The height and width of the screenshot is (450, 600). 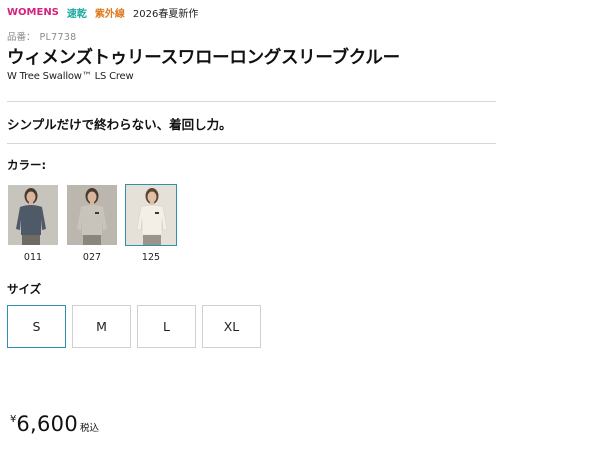 I want to click on currency-symbol: ¥, so click(x=13, y=419).